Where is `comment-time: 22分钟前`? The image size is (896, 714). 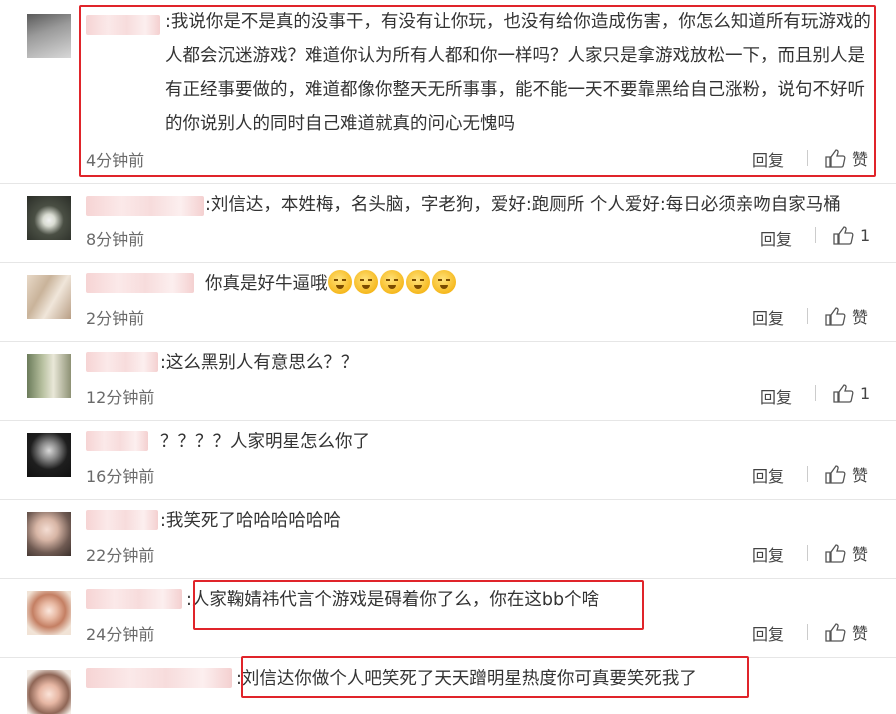 comment-time: 22分钟前 is located at coordinates (120, 555).